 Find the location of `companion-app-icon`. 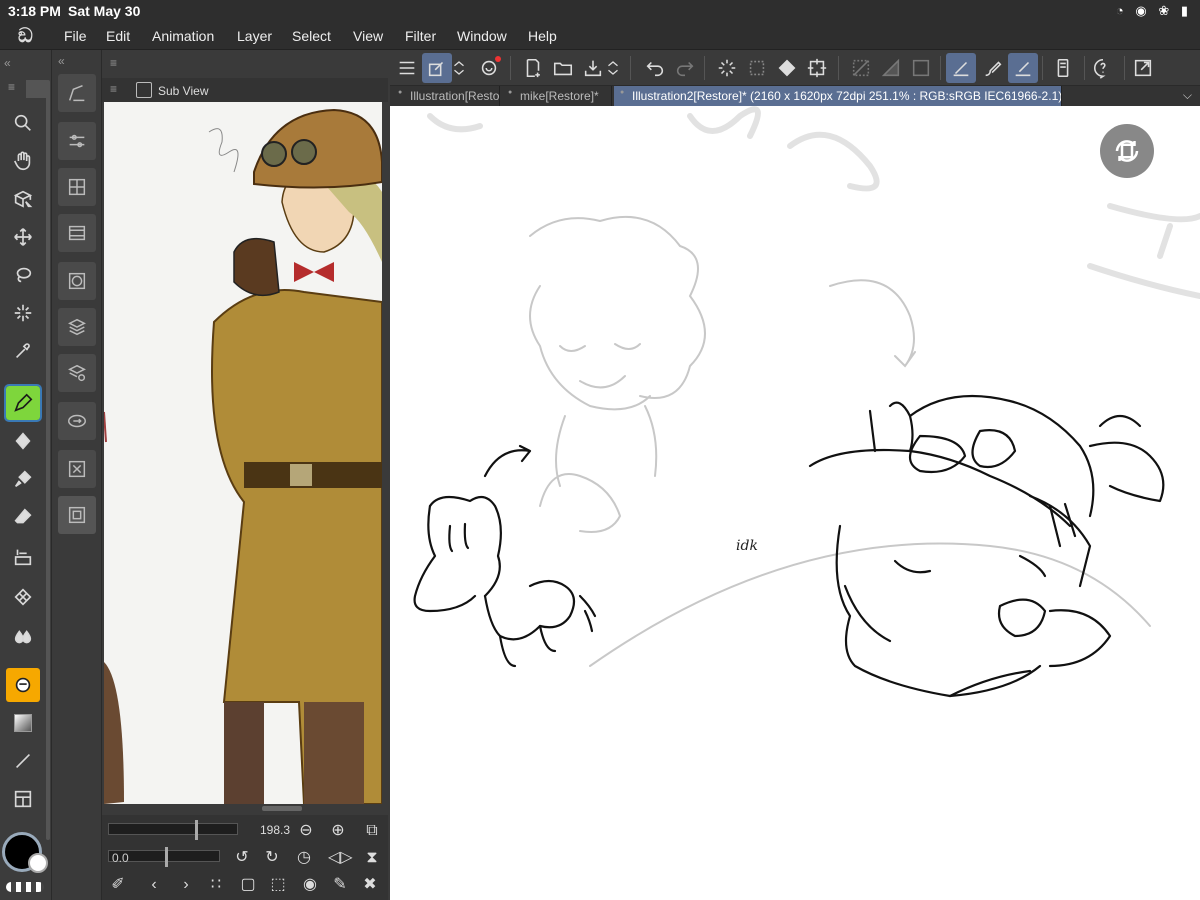

companion-app-icon is located at coordinates (489, 68).